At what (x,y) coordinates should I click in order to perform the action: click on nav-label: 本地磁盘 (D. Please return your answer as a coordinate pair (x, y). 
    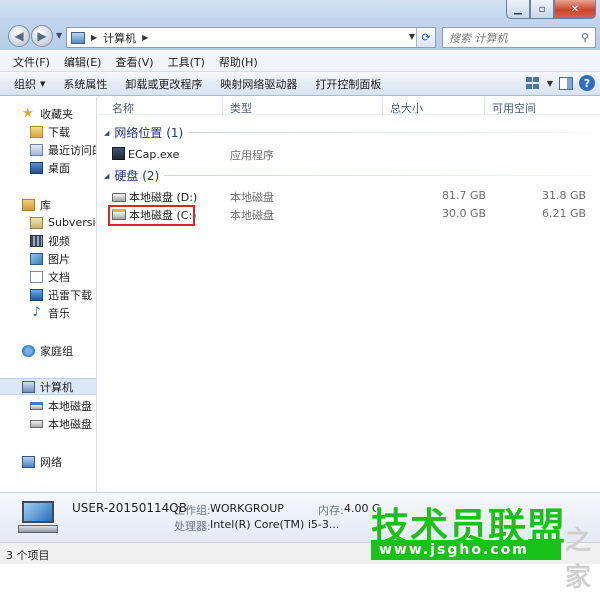
    Looking at the image, I should click on (72, 424).